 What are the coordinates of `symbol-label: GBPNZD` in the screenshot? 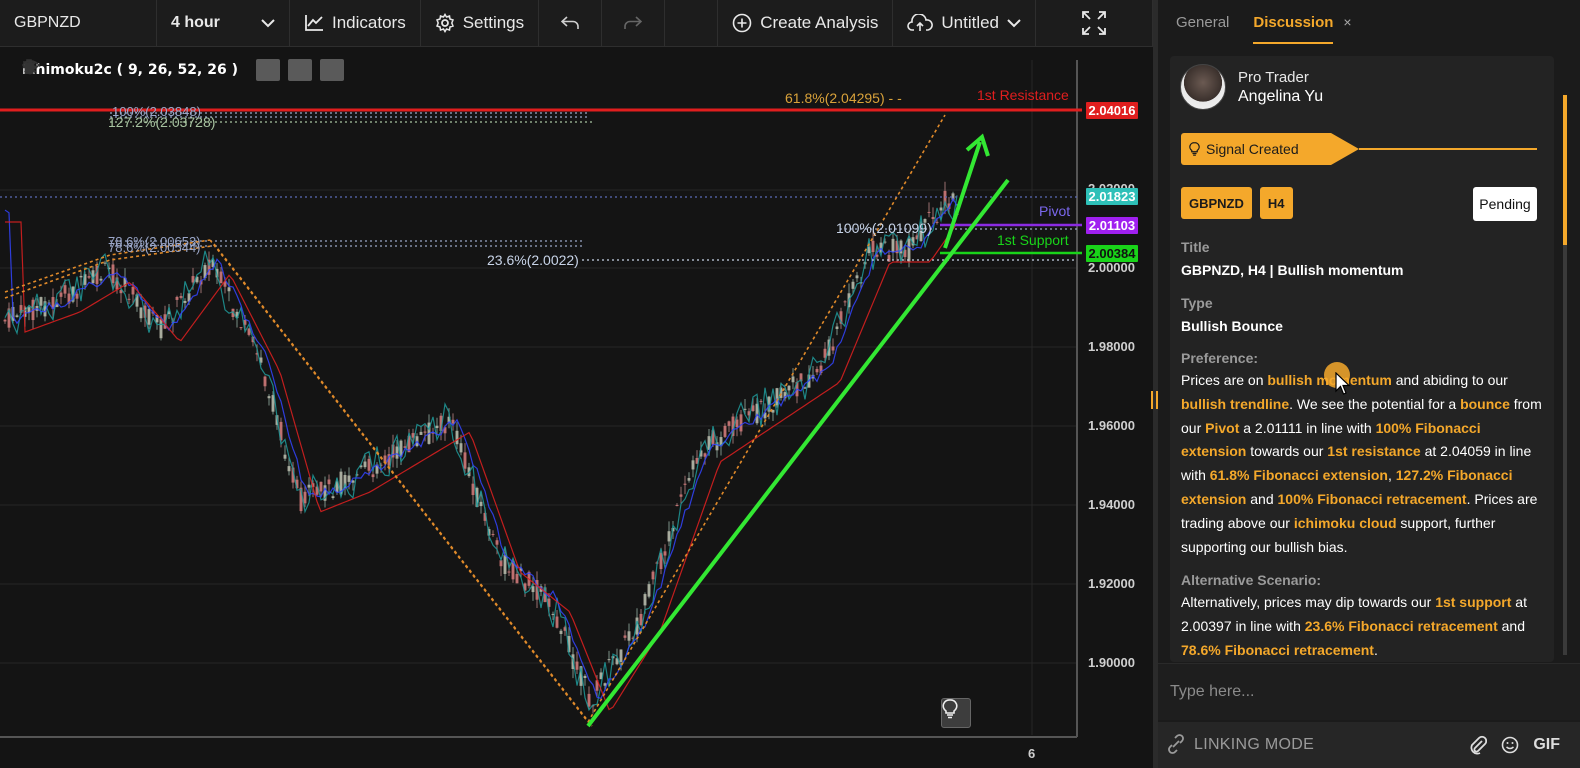 It's located at (47, 22).